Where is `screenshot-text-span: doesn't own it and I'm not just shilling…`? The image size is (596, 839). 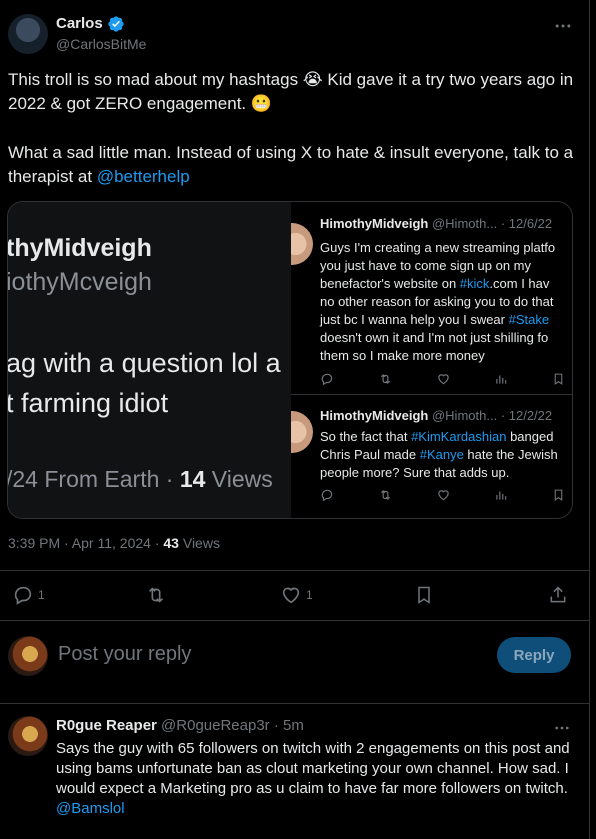 screenshot-text-span: doesn't own it and I'm not just shilling… is located at coordinates (434, 346).